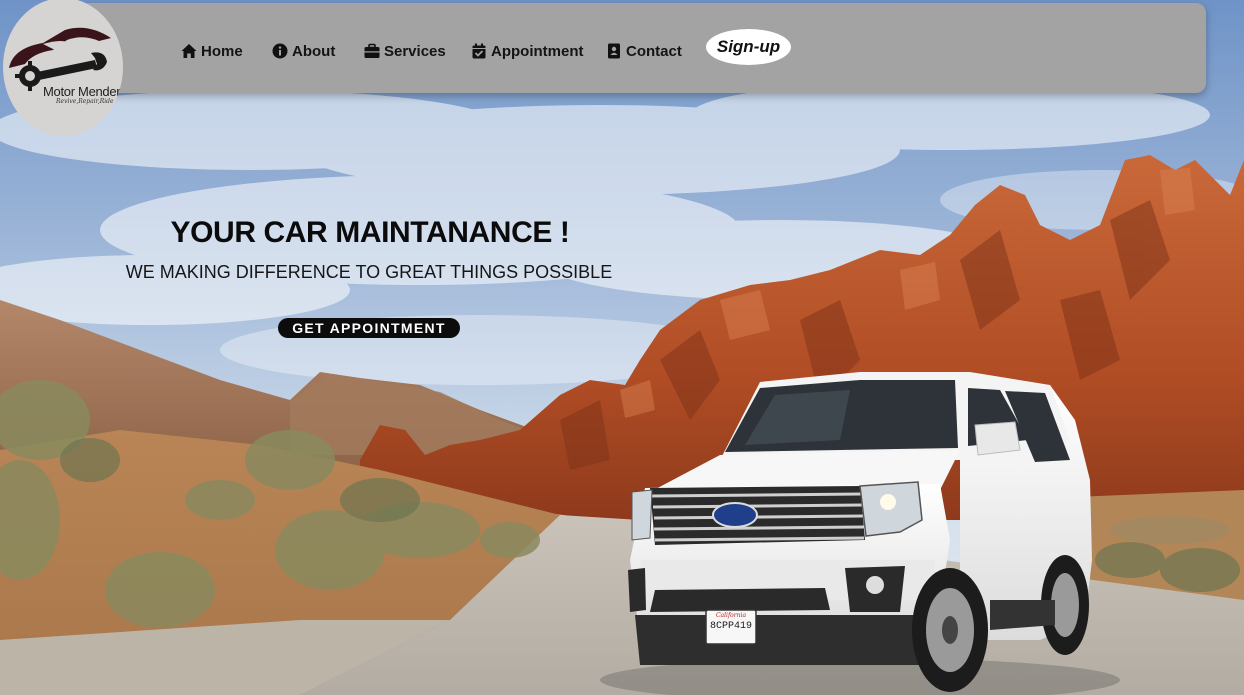 The width and height of the screenshot is (1244, 695). What do you see at coordinates (415, 51) in the screenshot?
I see `nav-services-label: Services` at bounding box center [415, 51].